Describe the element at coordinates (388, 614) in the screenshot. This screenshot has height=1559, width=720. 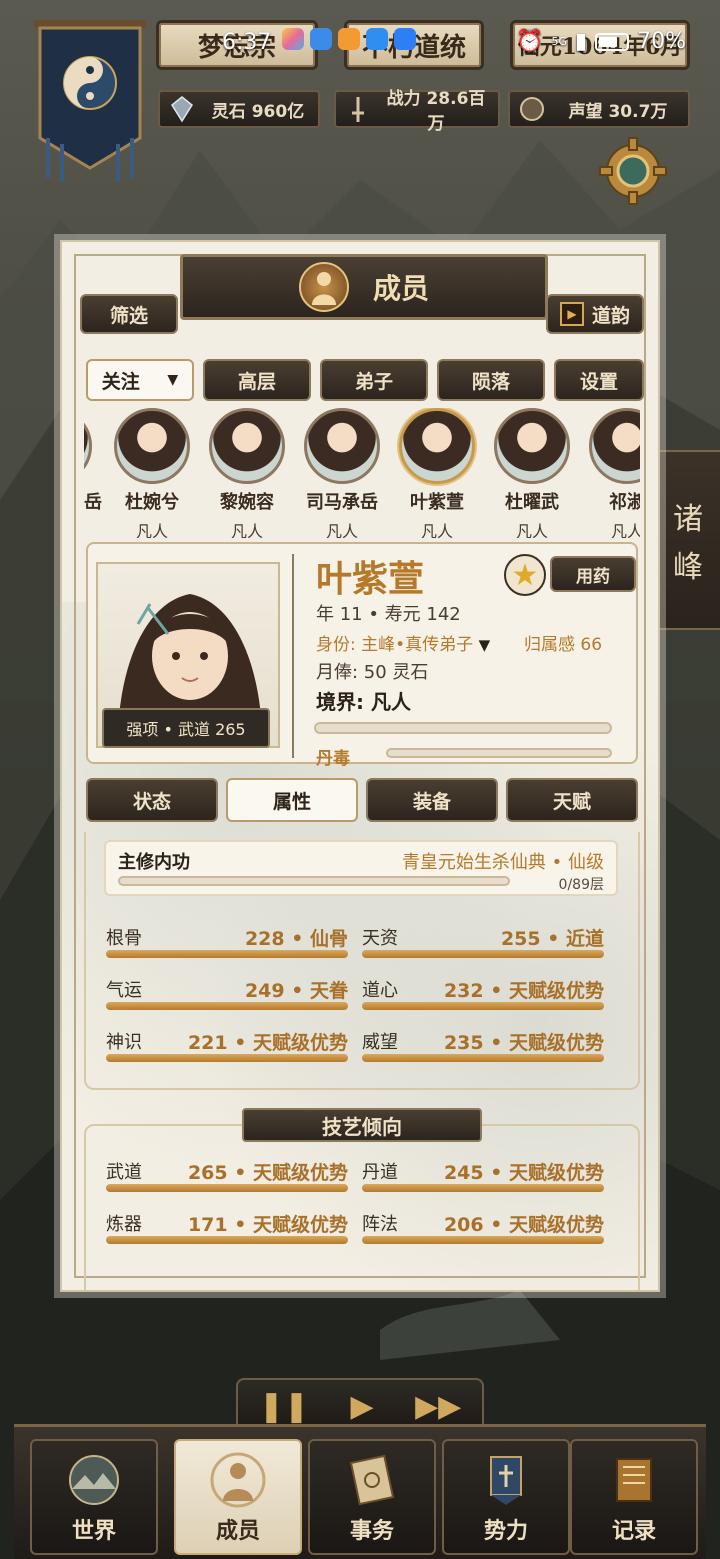
I see `age-lifespan: 年 11 • 寿元 142` at that location.